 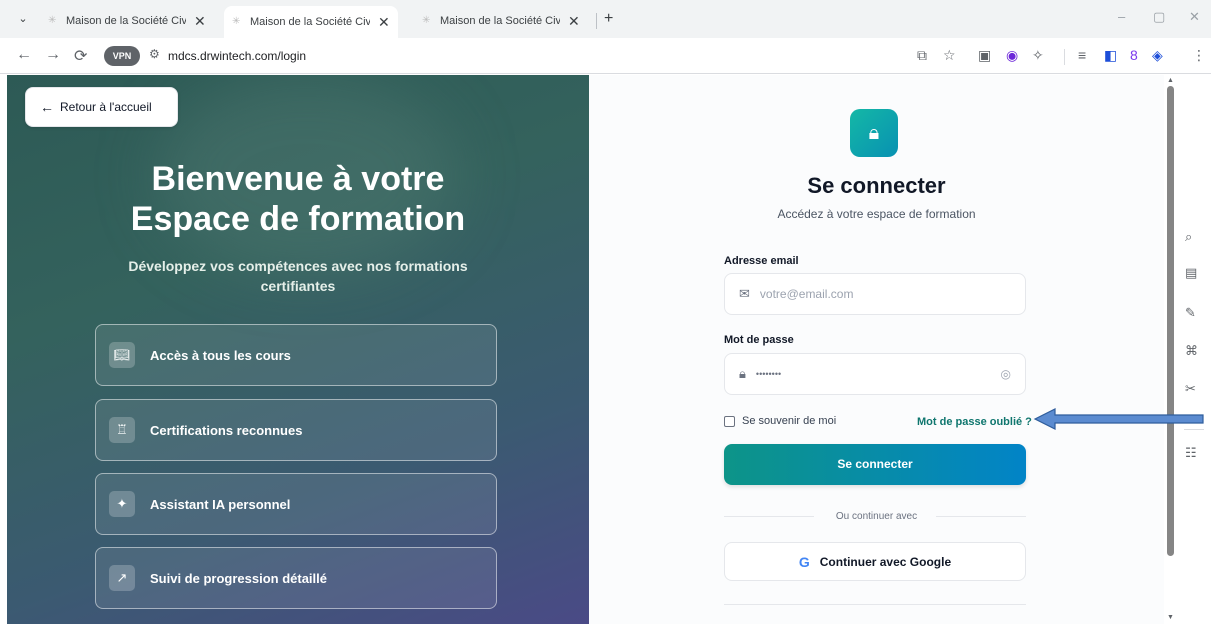 I want to click on google-login-button: G Continuer avec Google, so click(x=875, y=561).